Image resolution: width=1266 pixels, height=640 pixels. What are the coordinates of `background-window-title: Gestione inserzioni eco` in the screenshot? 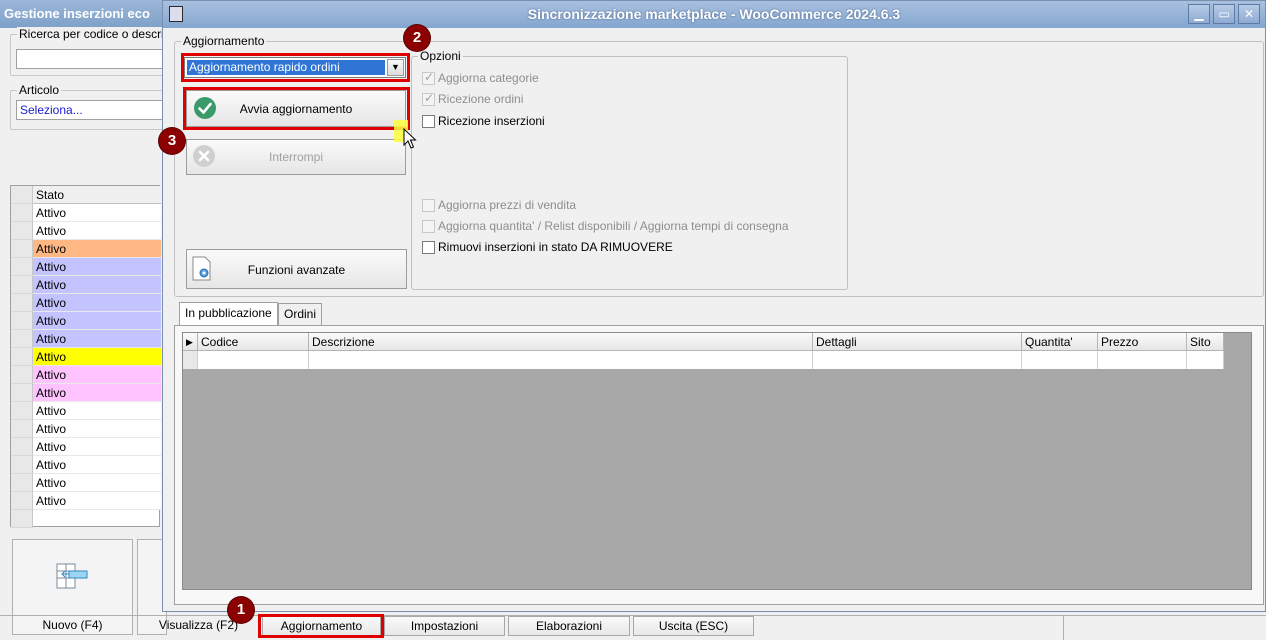 It's located at (77, 13).